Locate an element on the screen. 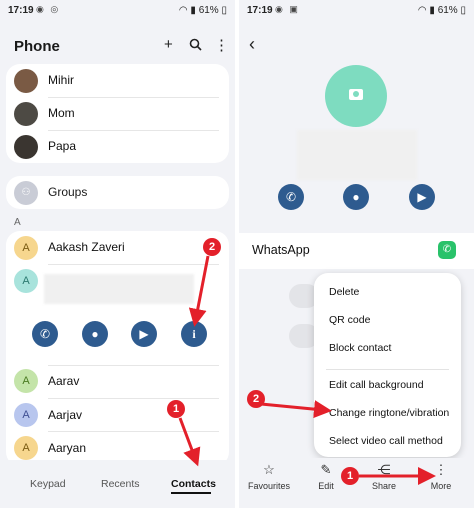  favourites-label: Favourites is located at coordinates (269, 486).